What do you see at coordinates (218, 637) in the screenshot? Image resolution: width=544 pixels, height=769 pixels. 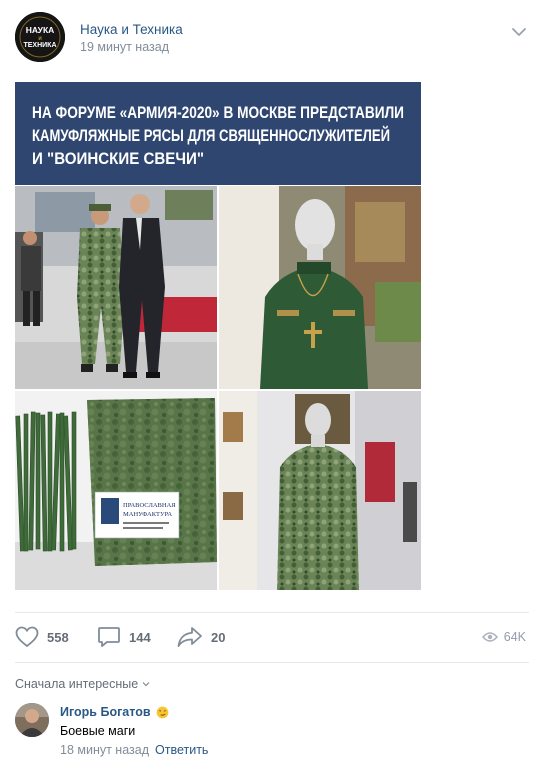 I see `shares-count: 20` at bounding box center [218, 637].